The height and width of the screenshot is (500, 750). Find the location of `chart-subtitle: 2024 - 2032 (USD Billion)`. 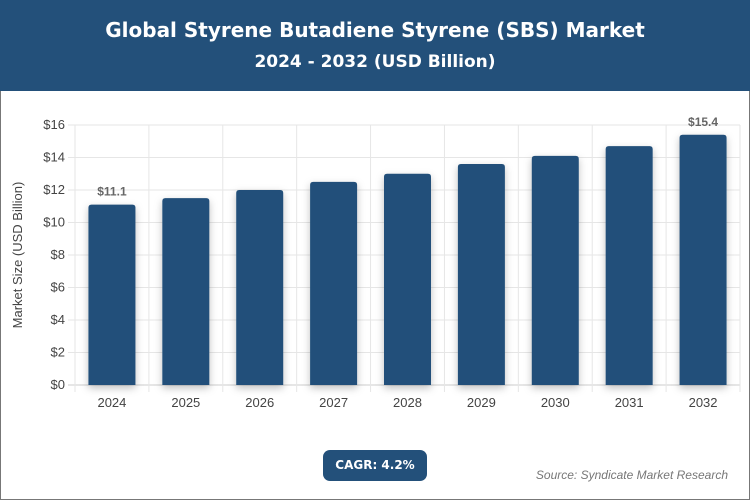

chart-subtitle: 2024 - 2032 (USD Billion) is located at coordinates (375, 62).